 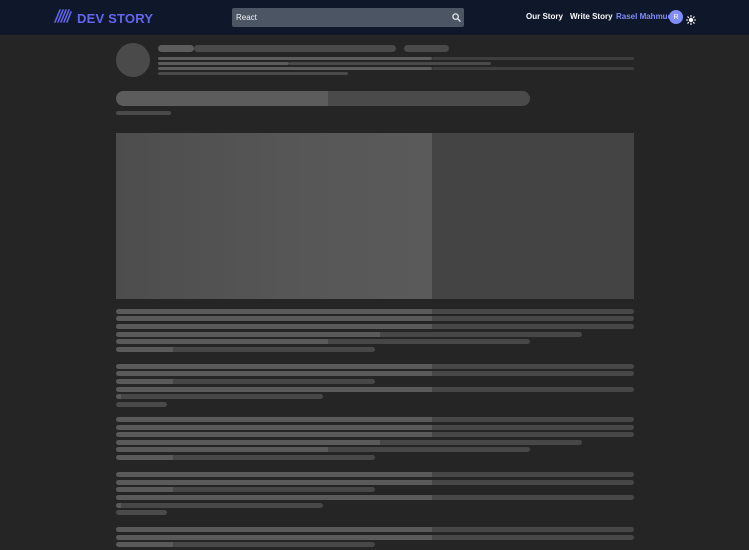 I want to click on skeleton-avatar, so click(x=133, y=60).